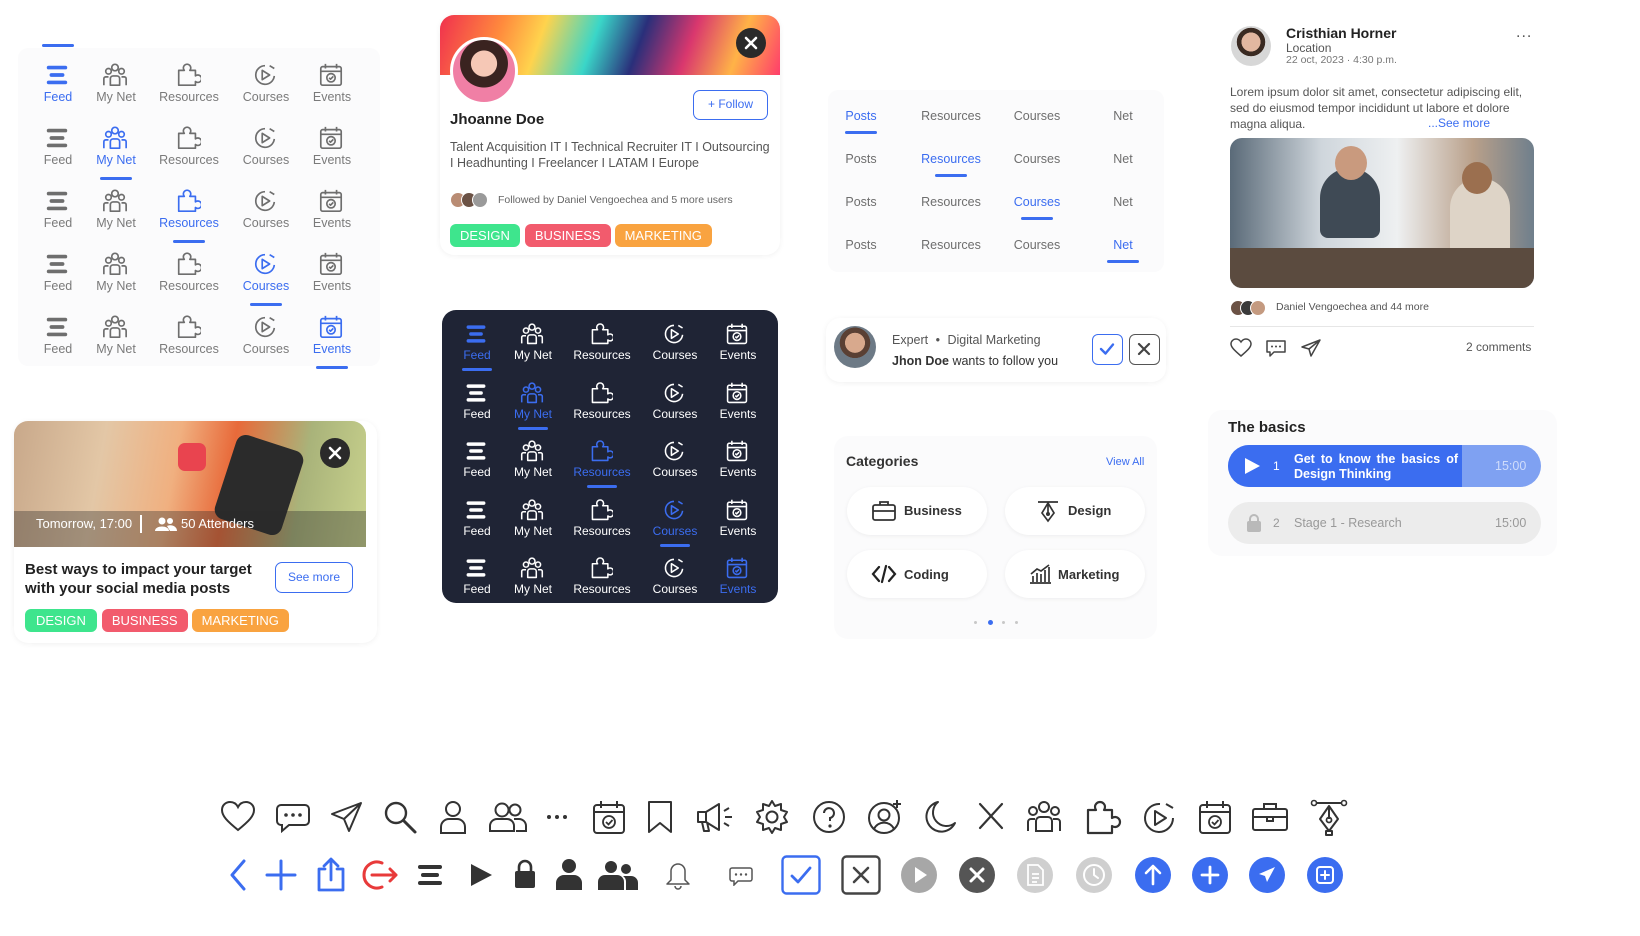  What do you see at coordinates (730, 105) in the screenshot?
I see `follow-button: + Follow` at bounding box center [730, 105].